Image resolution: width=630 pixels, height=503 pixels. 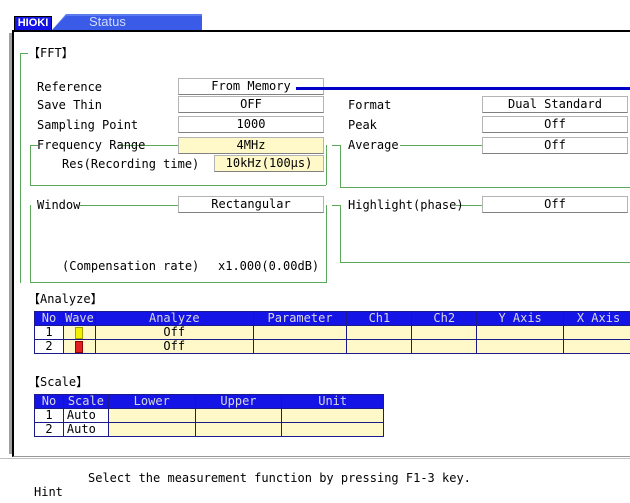 What do you see at coordinates (251, 145) in the screenshot?
I see `frequency-range-field: 4MHz` at bounding box center [251, 145].